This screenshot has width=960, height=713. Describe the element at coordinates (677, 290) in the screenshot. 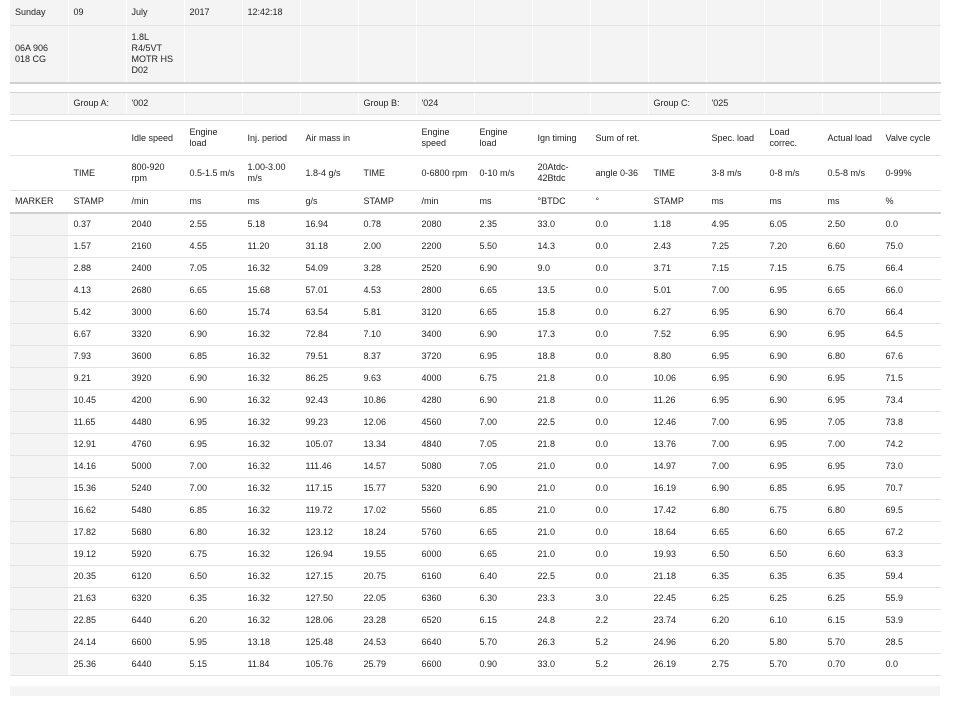

I see `table-cell: 5.01` at that location.